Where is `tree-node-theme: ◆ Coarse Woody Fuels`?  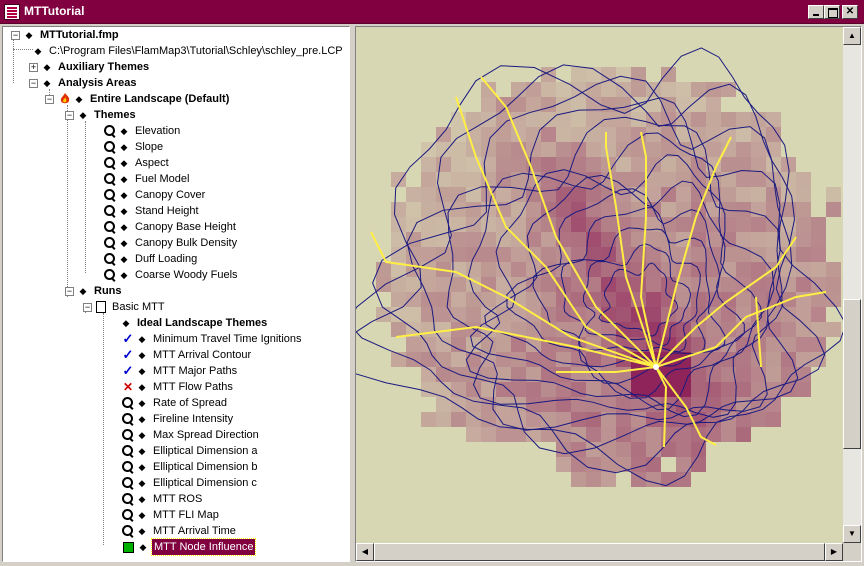
tree-node-theme: ◆ Coarse Woody Fuels is located at coordinates (171, 275).